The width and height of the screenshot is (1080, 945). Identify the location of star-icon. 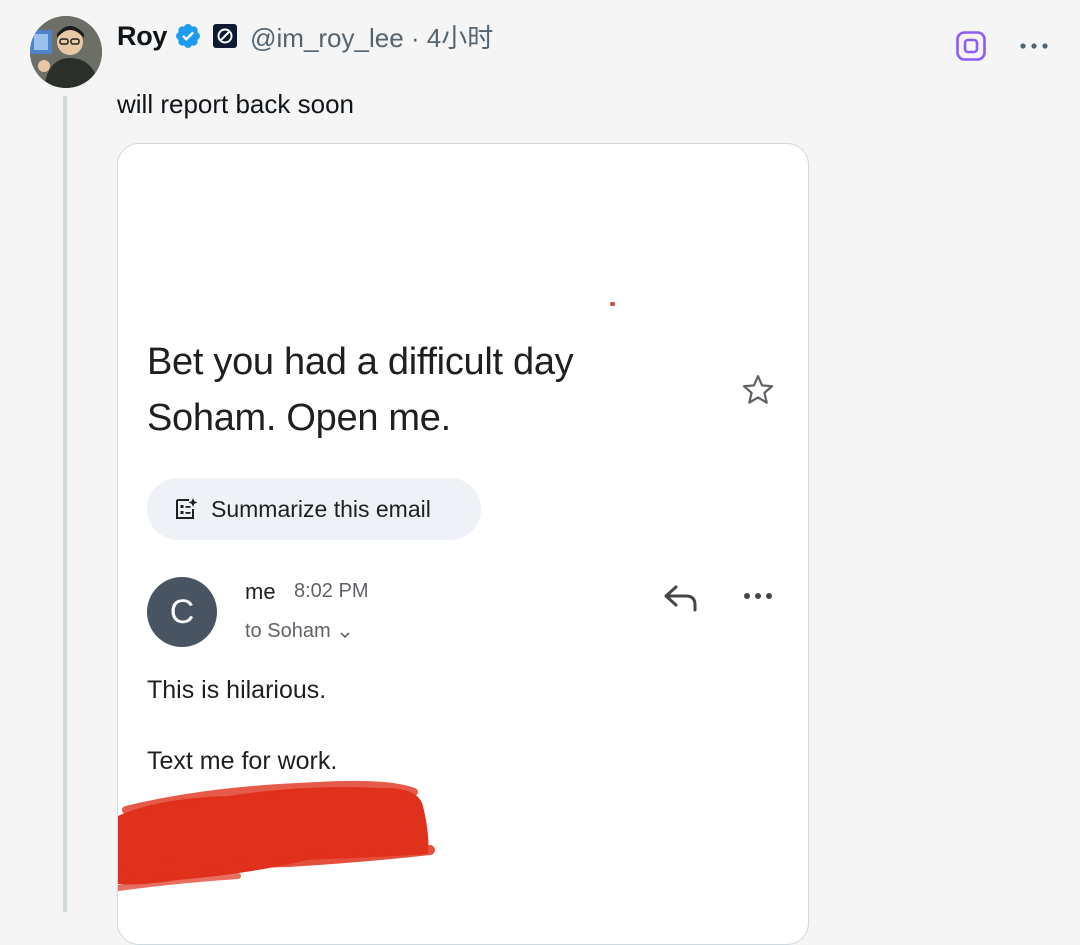
(758, 390).